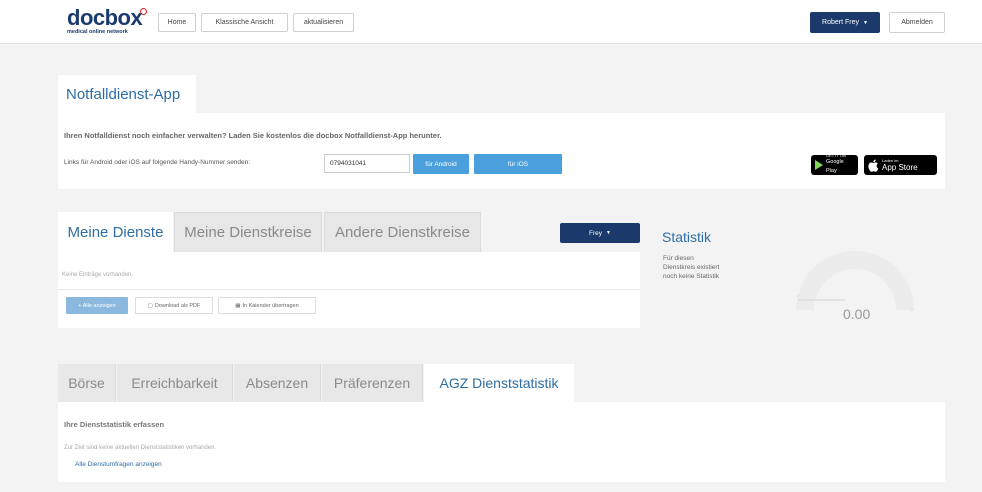 Image resolution: width=982 pixels, height=492 pixels. I want to click on logout-button: Abmelden, so click(917, 22).